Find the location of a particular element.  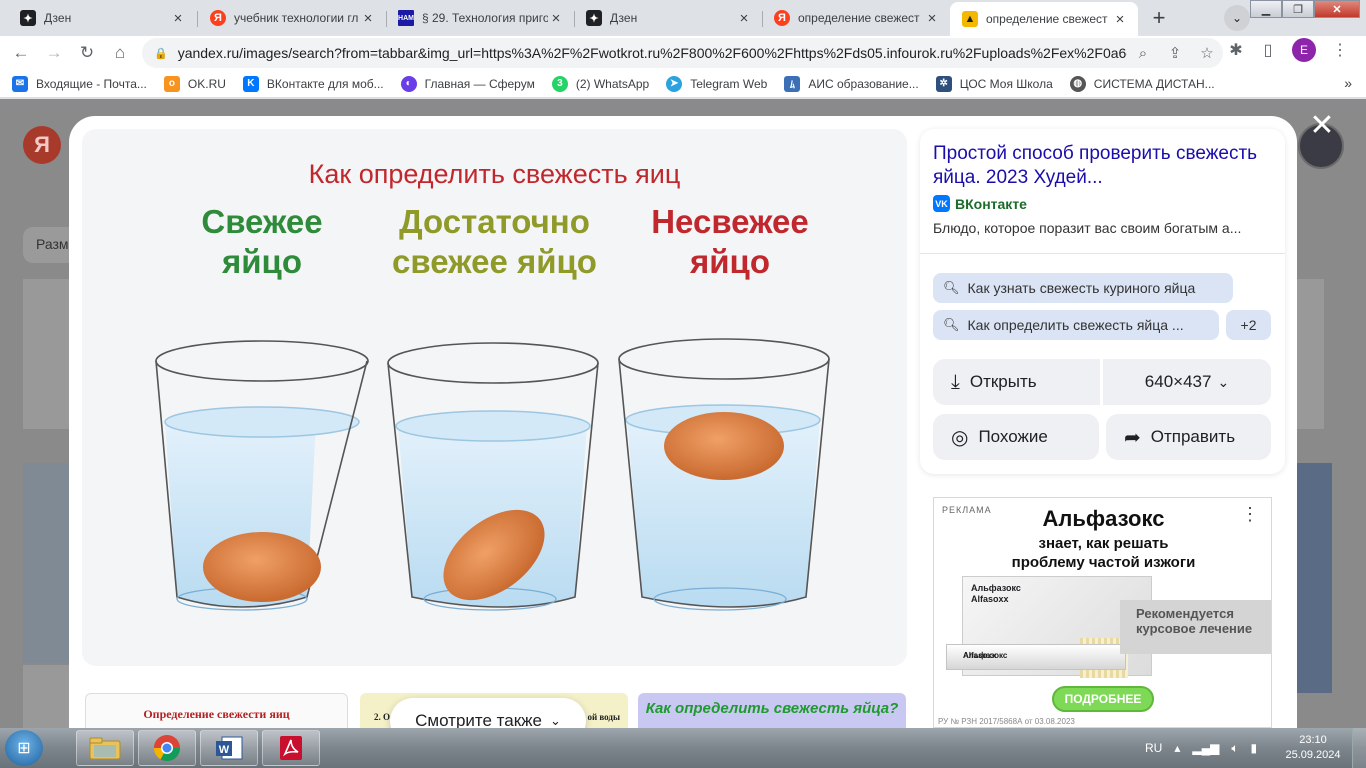

tab-search-button: ⌄ is located at coordinates (1237, 18).